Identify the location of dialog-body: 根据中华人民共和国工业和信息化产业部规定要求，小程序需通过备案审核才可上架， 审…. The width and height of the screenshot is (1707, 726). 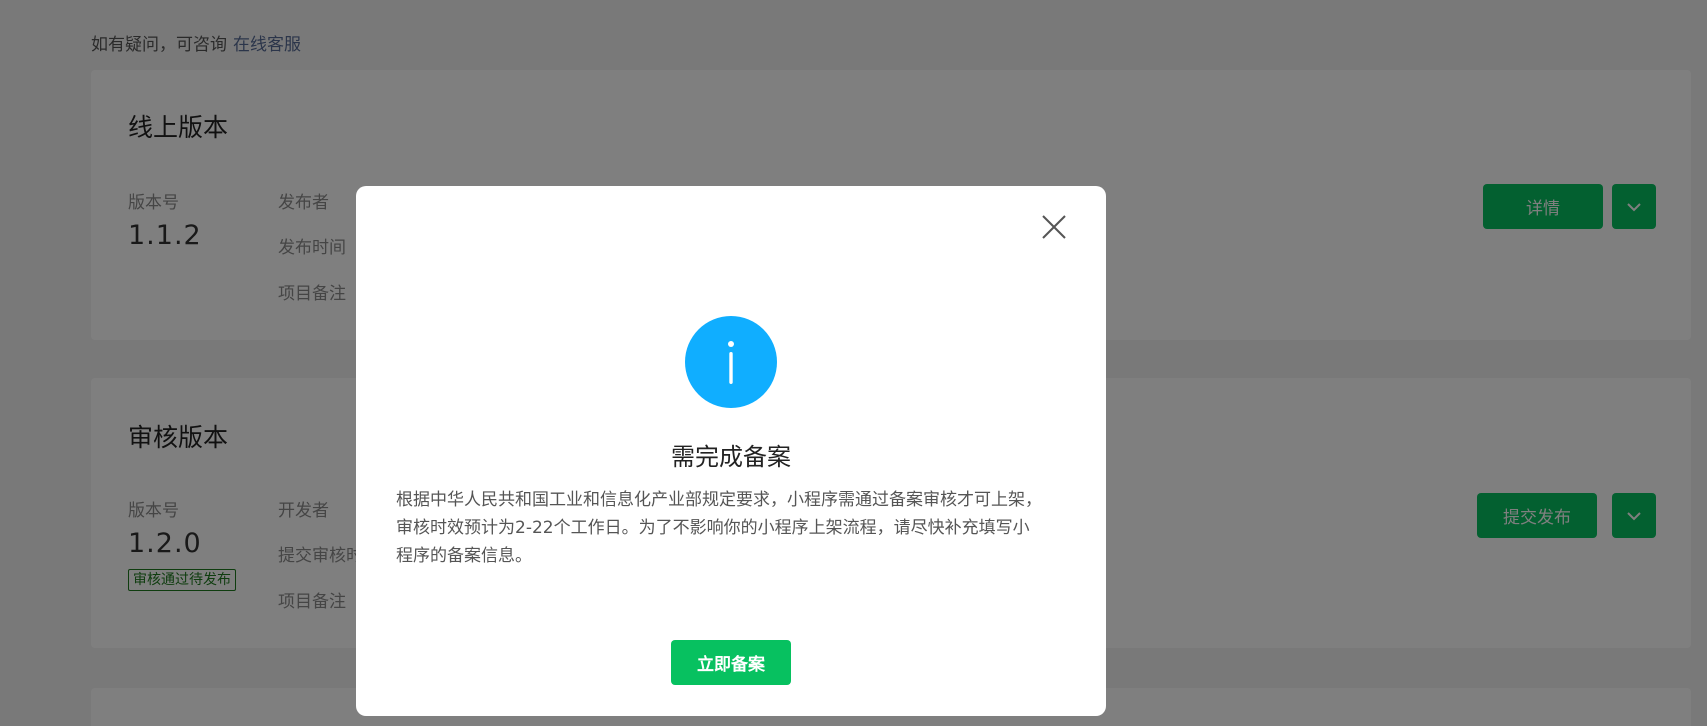
(731, 528).